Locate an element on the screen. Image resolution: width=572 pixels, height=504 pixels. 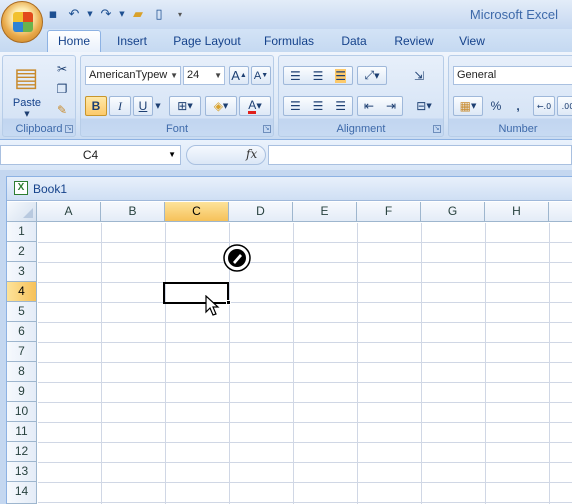
bold-button: B is located at coordinates (96, 106).